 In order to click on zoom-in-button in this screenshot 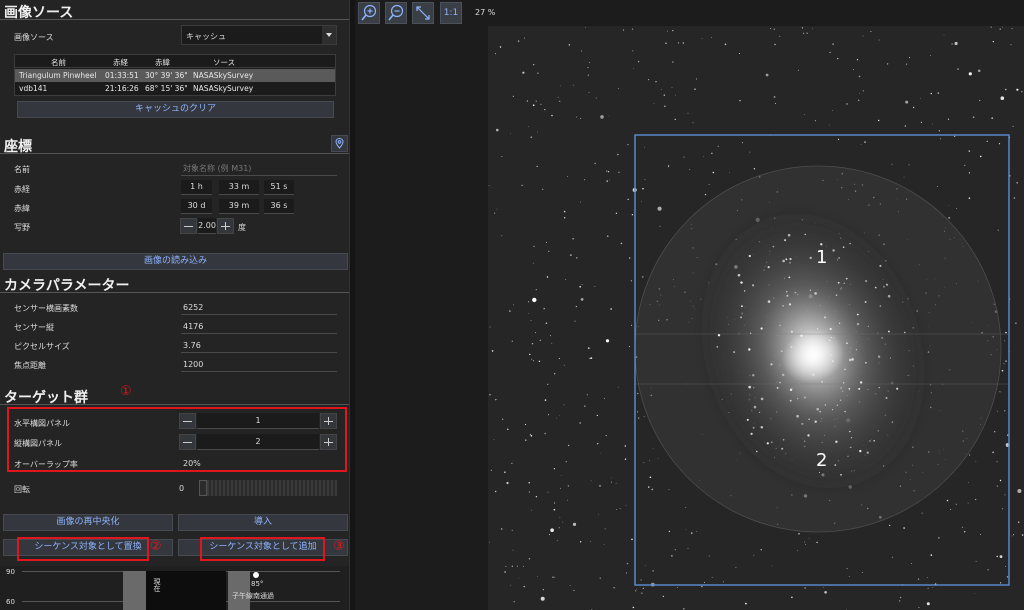, I will do `click(369, 13)`.